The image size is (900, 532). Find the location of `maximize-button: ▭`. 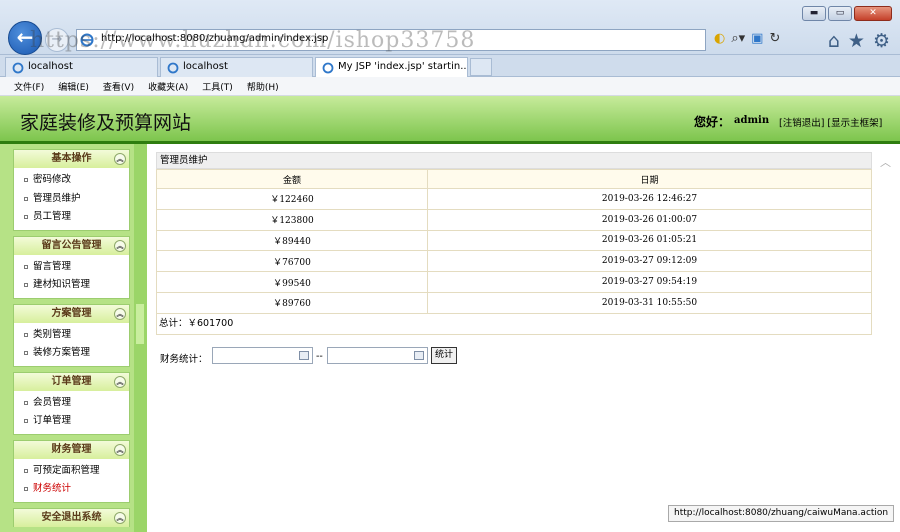

maximize-button: ▭ is located at coordinates (840, 13).